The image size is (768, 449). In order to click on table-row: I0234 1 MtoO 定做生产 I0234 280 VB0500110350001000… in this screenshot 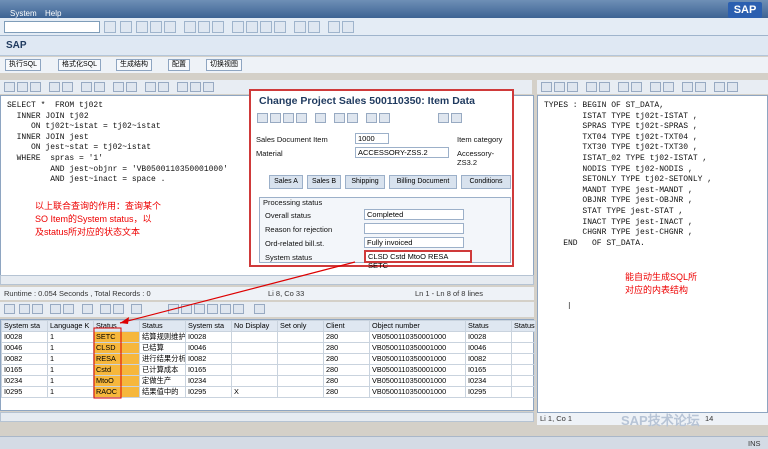, I will do `click(268, 380)`.